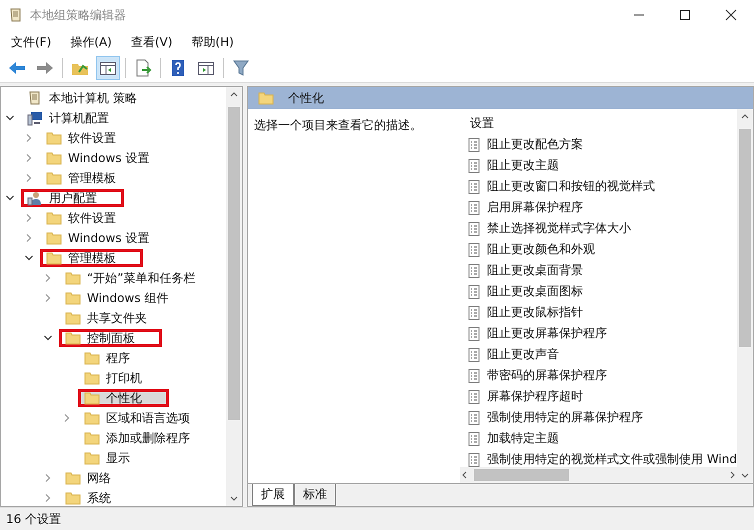  Describe the element at coordinates (137, 418) in the screenshot. I see `tree-item: 区域和语言选项` at that location.